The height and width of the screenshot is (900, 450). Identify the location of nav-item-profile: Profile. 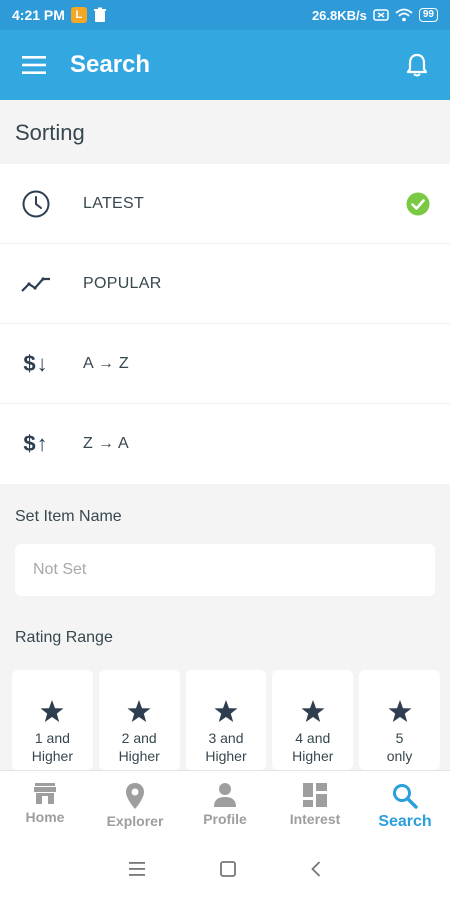
(225, 804).